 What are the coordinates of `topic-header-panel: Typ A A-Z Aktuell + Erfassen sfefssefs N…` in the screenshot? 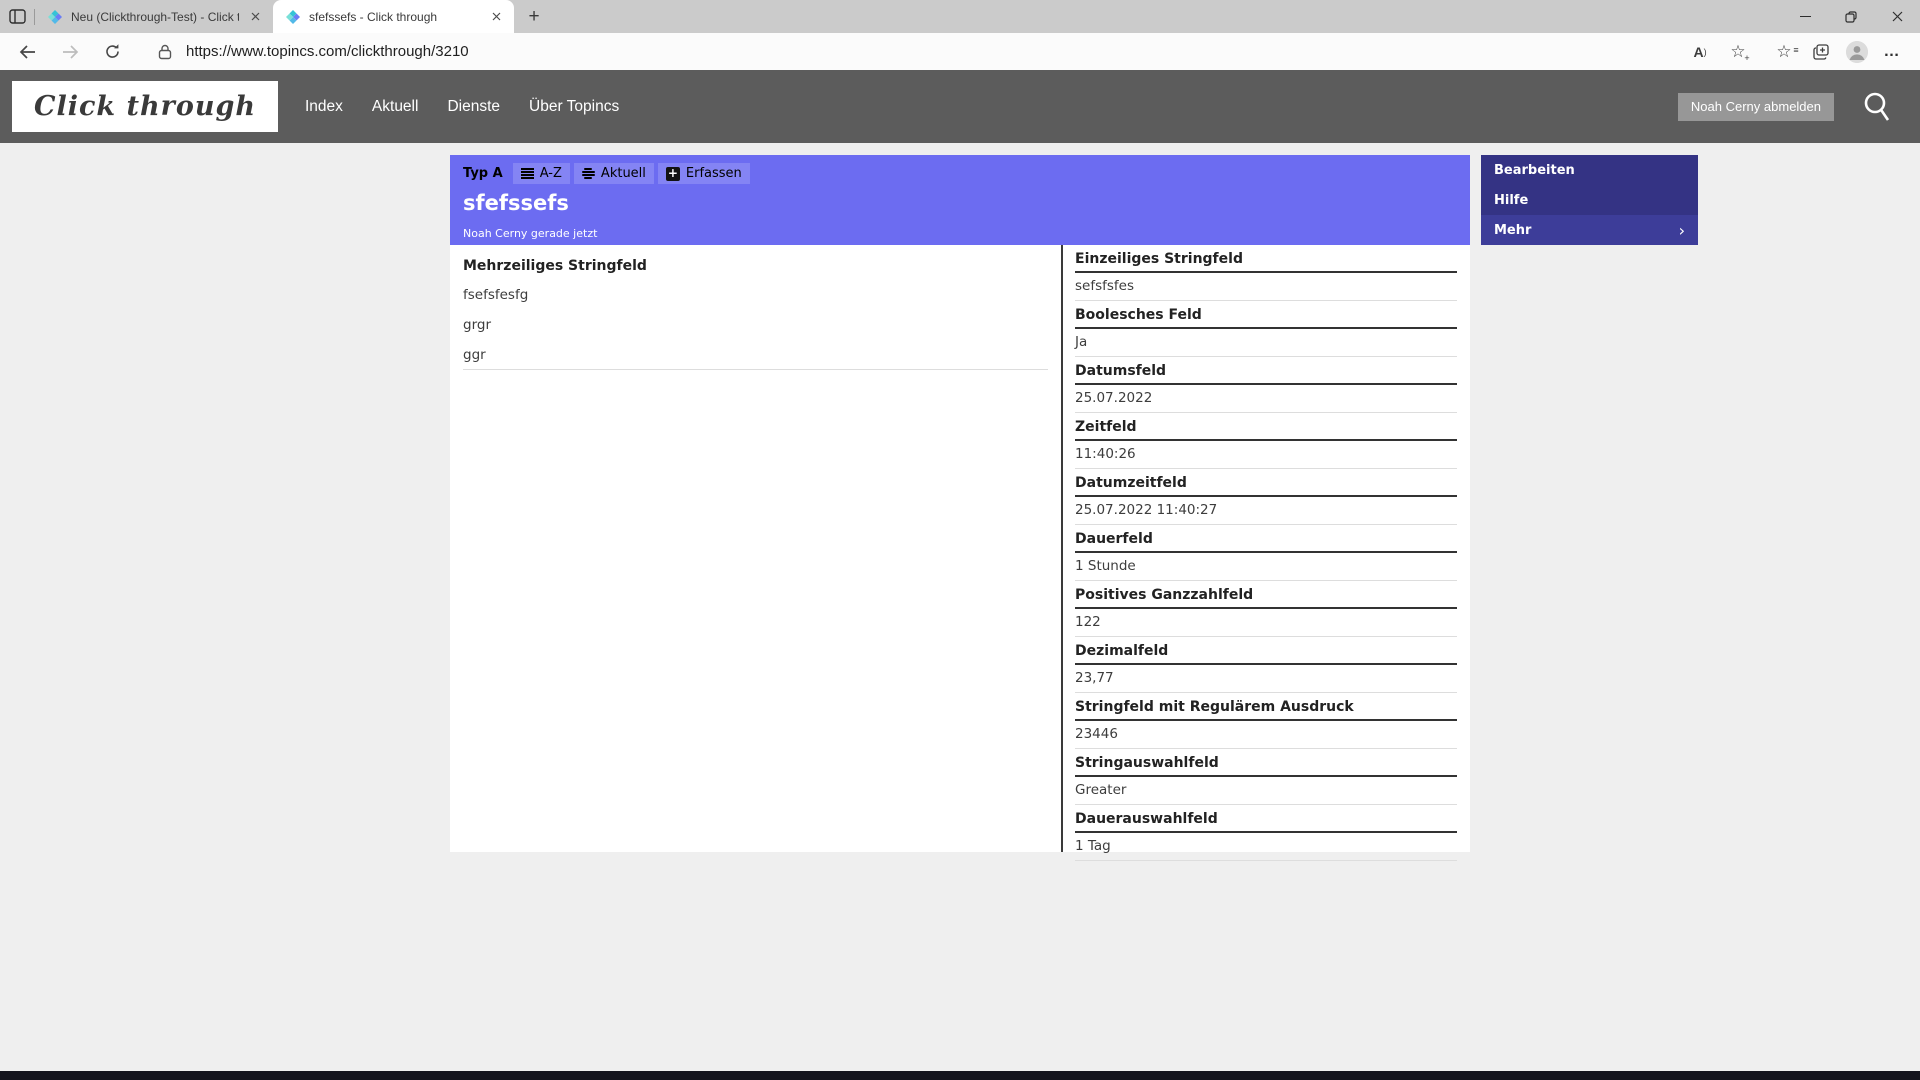 It's located at (960, 200).